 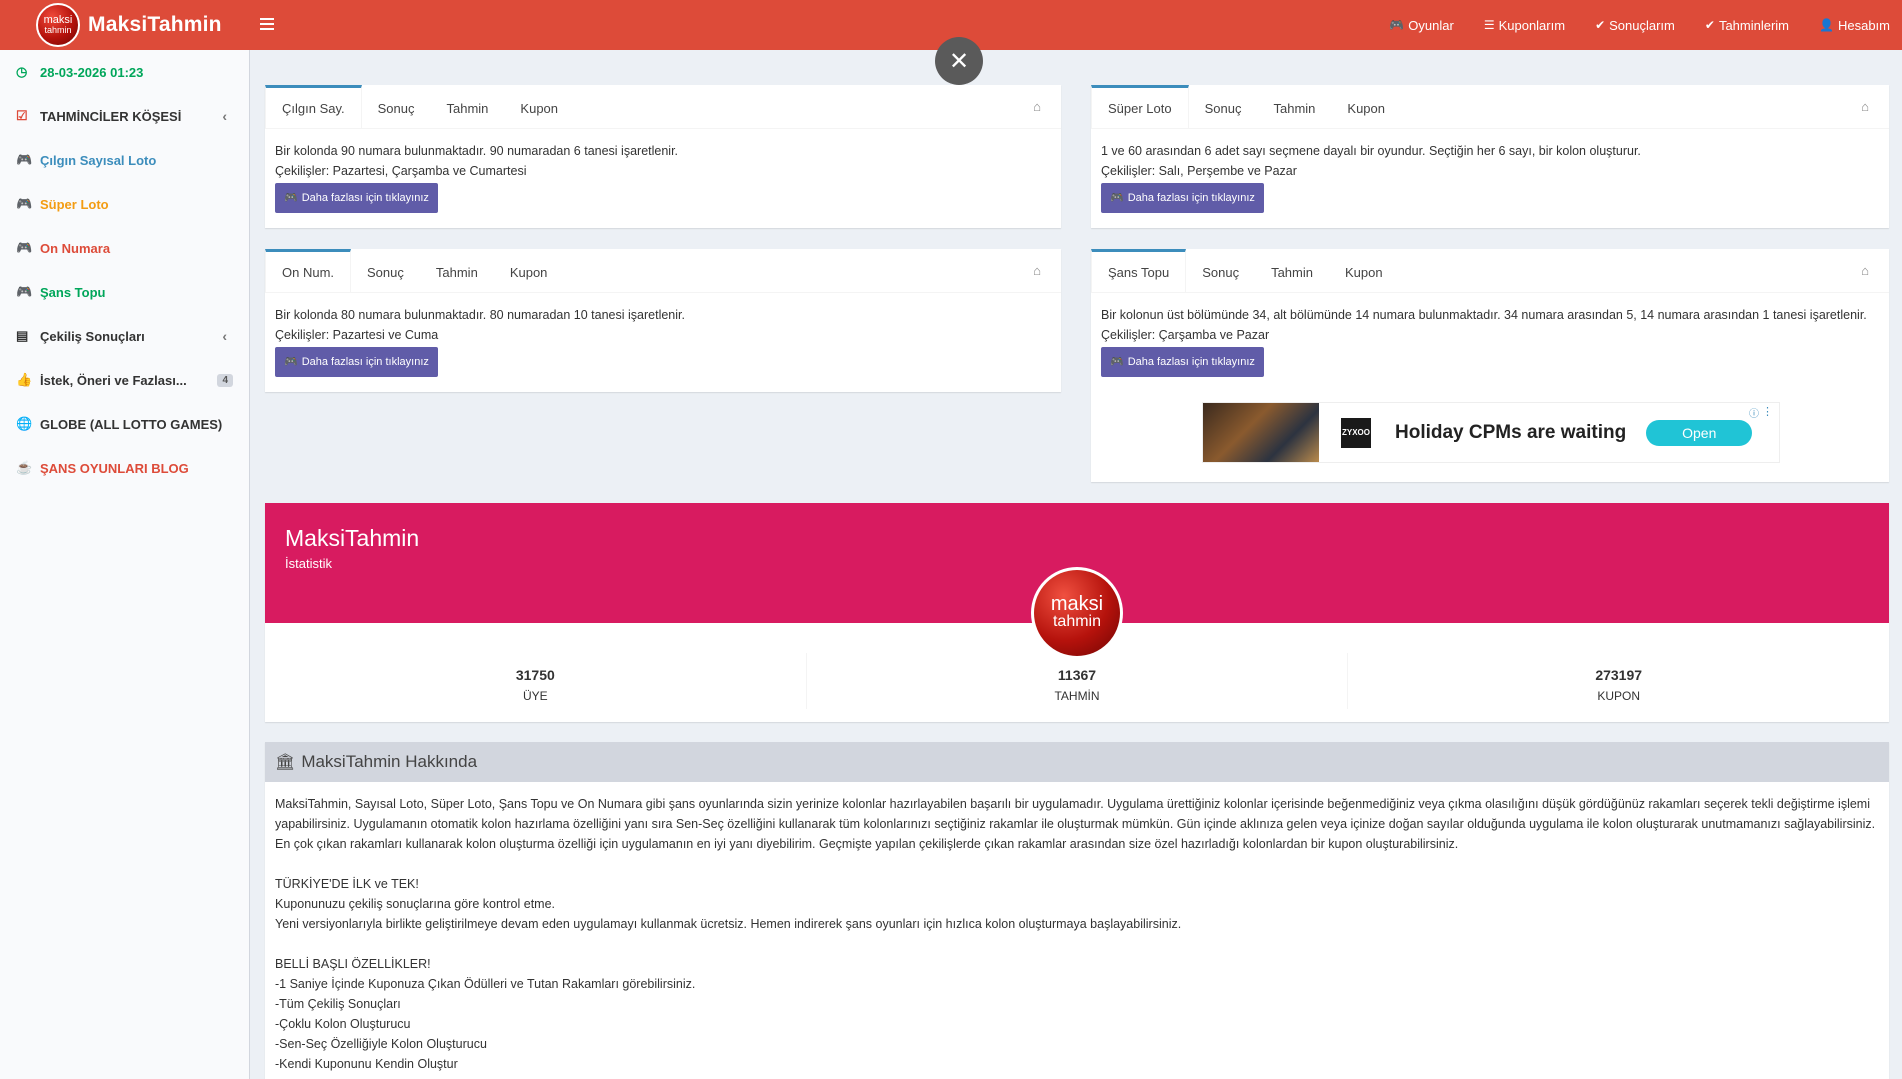 I want to click on logo-text-line1: maksi, so click(x=58, y=20).